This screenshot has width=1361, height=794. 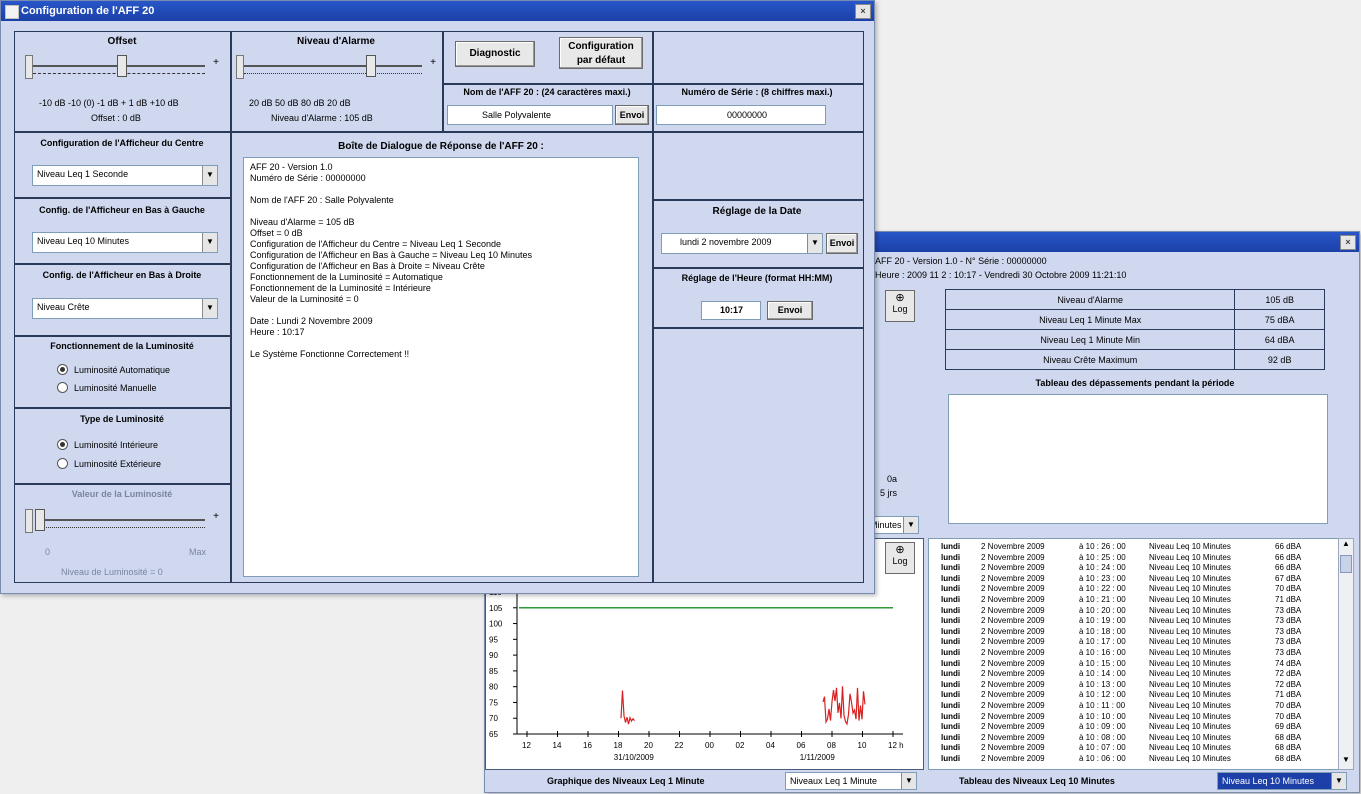 What do you see at coordinates (742, 243) in the screenshot?
I see `date-picker: lundi 2 novembre 2009 ▼` at bounding box center [742, 243].